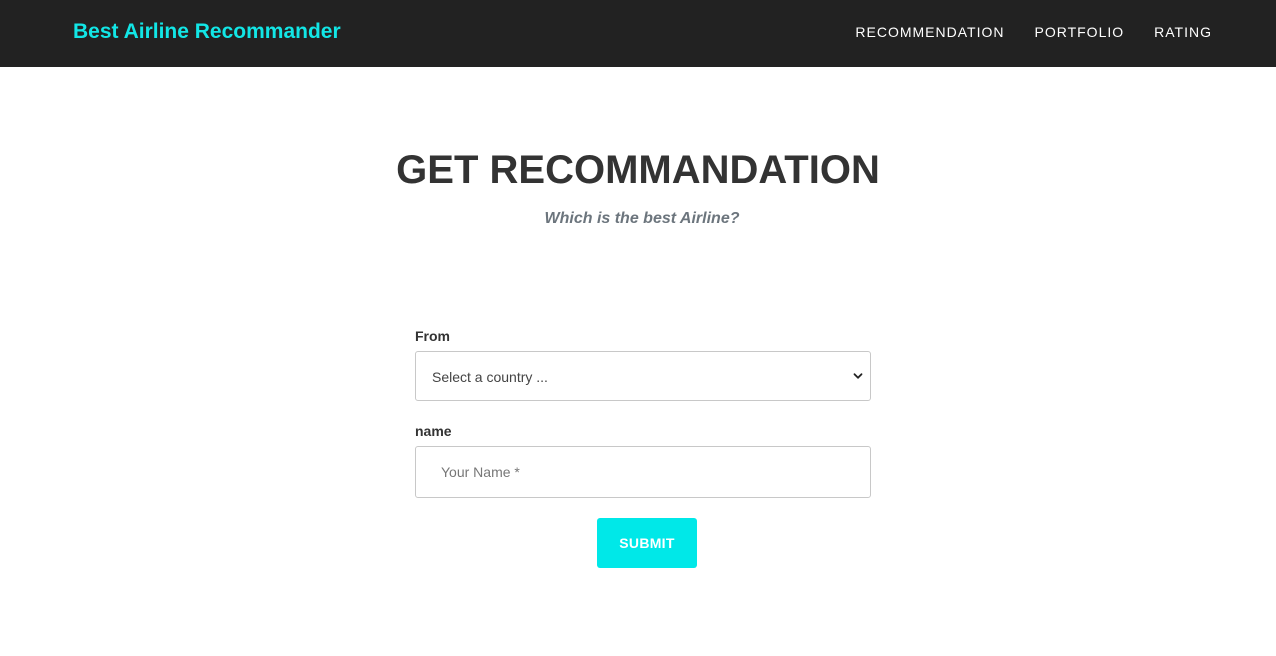  Describe the element at coordinates (638, 170) in the screenshot. I see `section-heading: GET RECOMMANDATION` at that location.